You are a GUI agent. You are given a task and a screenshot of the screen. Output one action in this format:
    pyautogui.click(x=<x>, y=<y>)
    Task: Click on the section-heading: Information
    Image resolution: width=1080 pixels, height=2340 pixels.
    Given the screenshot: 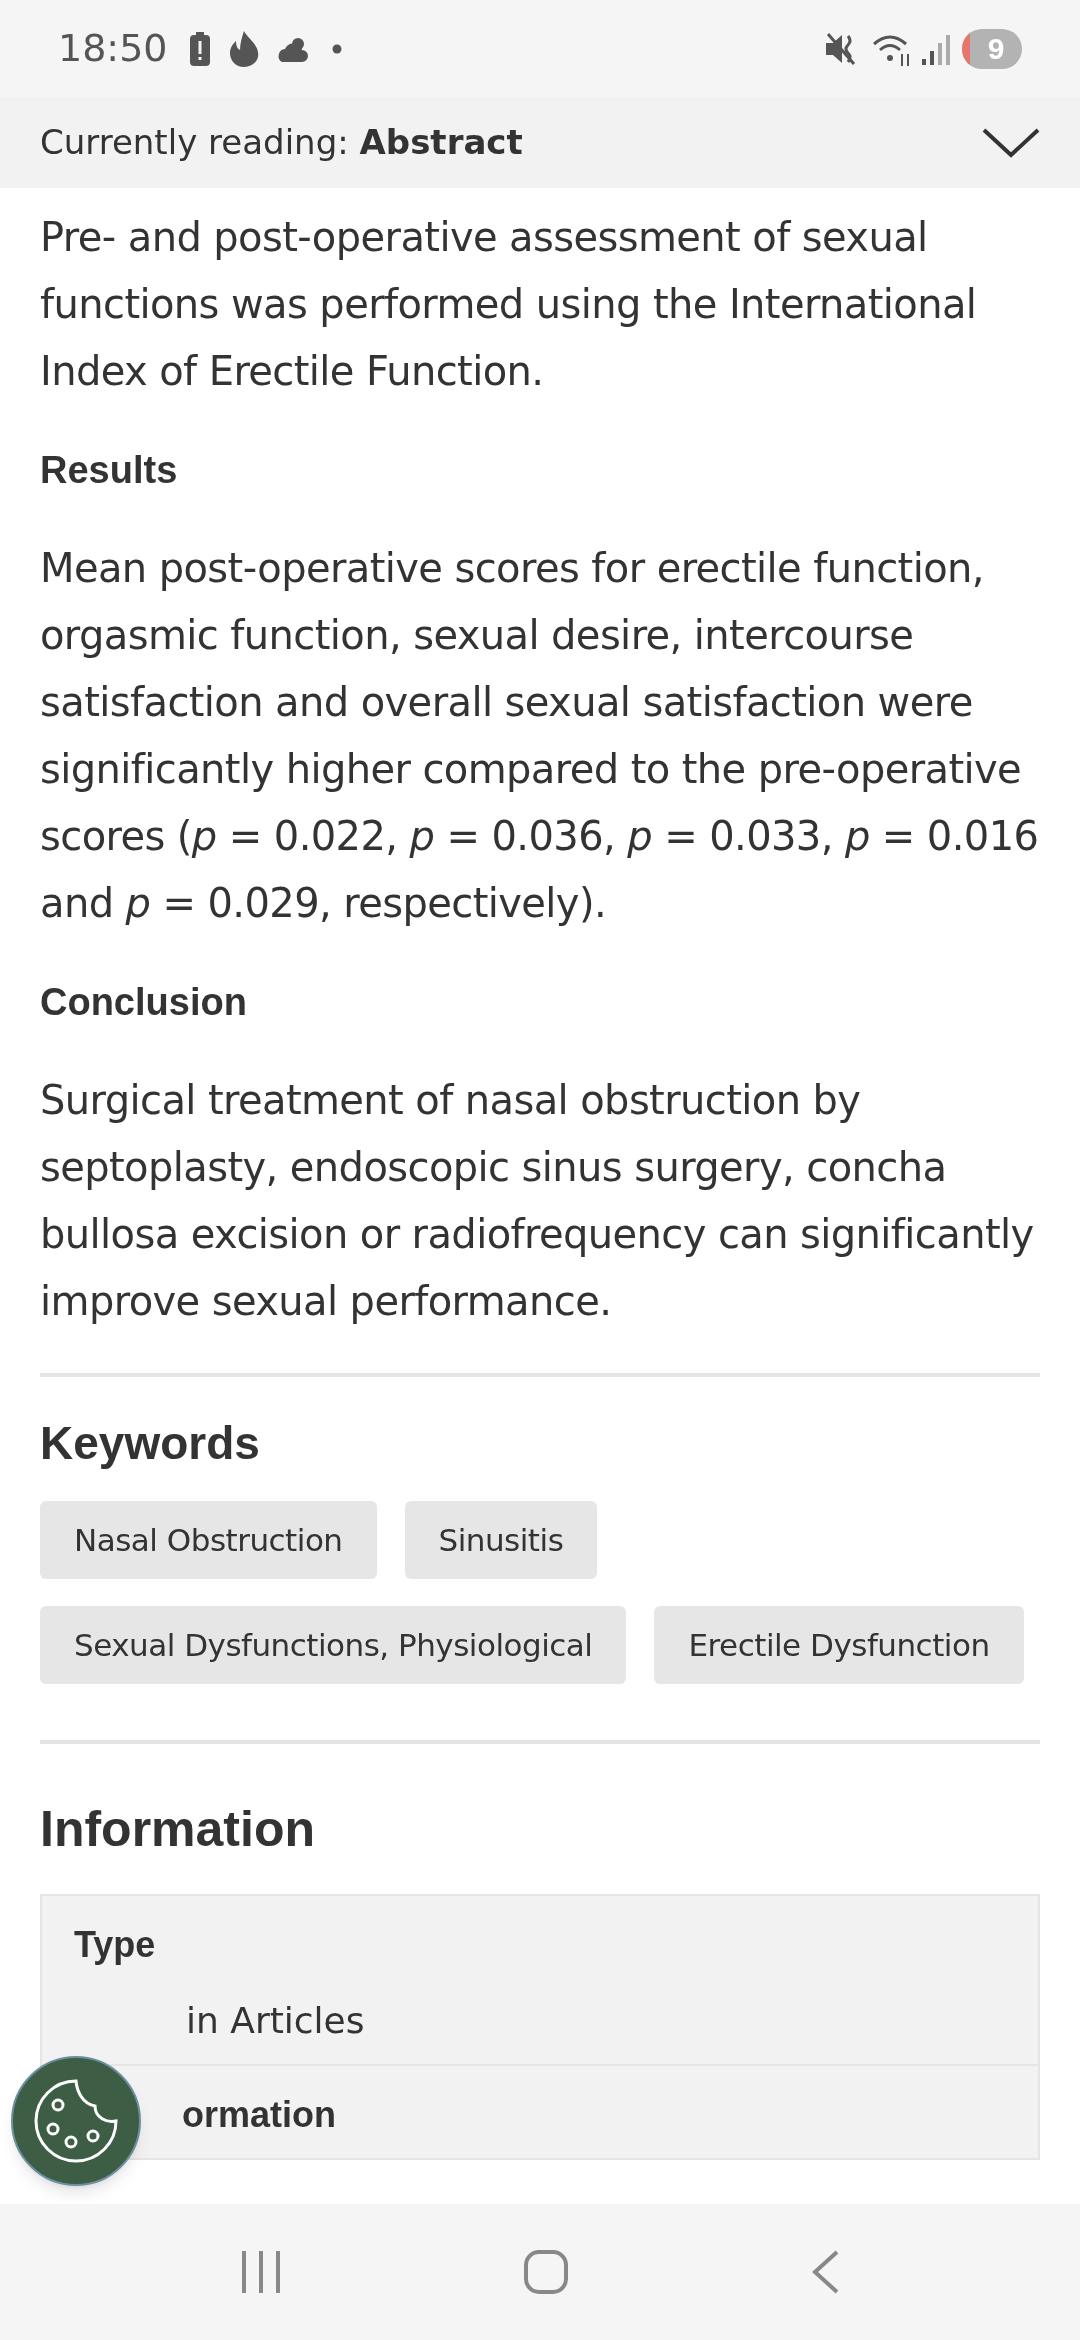 What is the action you would take?
    pyautogui.click(x=178, y=1829)
    